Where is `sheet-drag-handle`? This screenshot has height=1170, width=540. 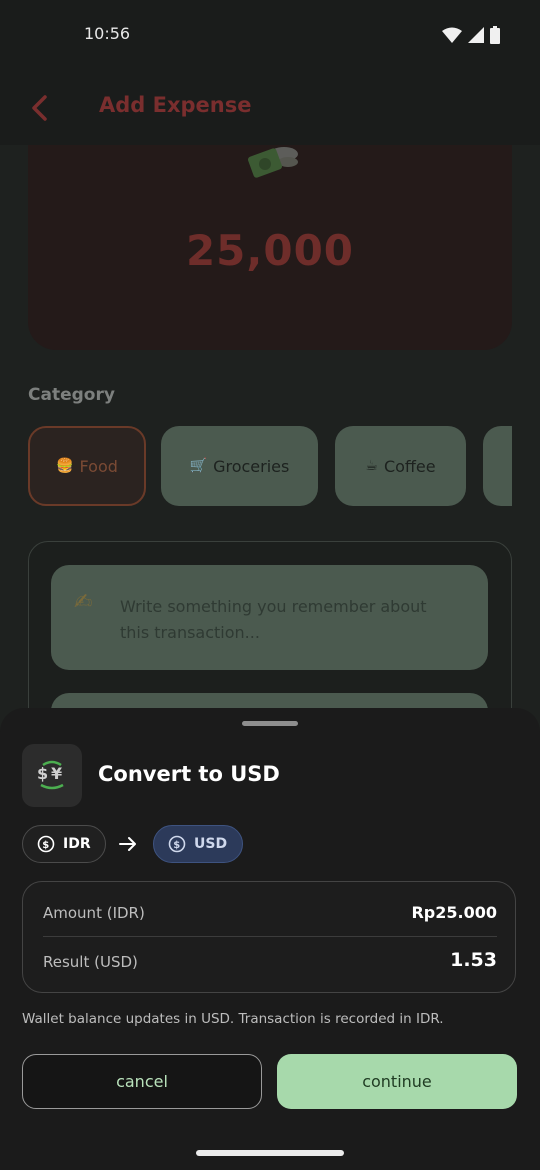
sheet-drag-handle is located at coordinates (270, 723).